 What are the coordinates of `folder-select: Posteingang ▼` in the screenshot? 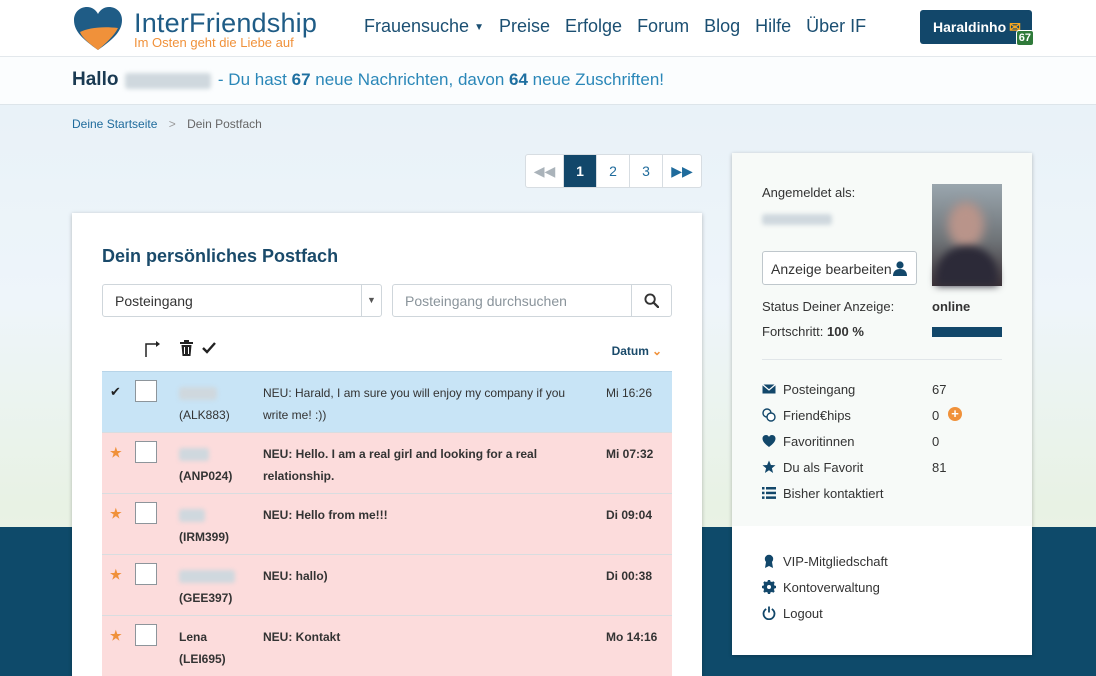 It's located at (242, 300).